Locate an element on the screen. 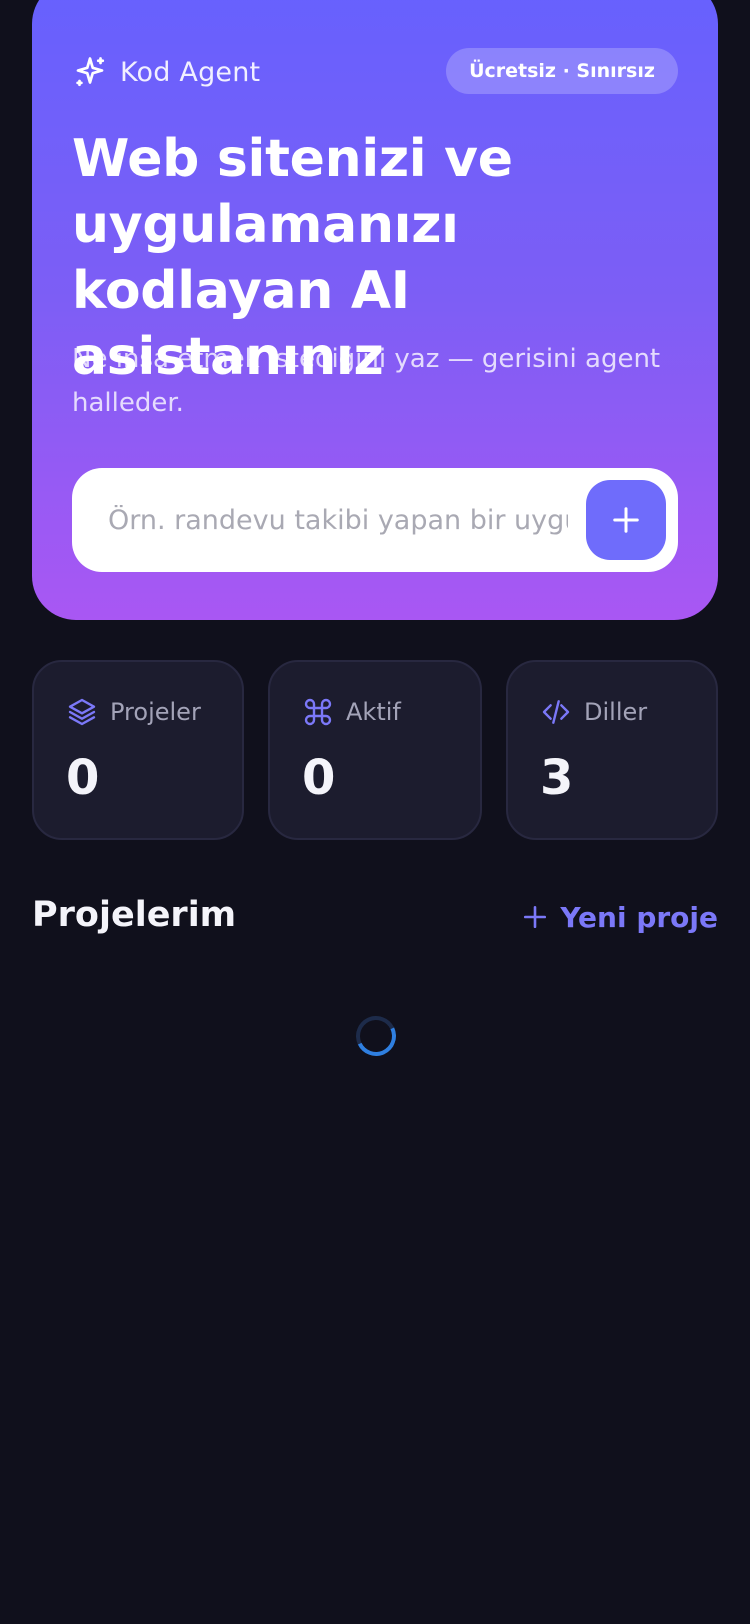  brand-name: Kod Agent is located at coordinates (190, 72).